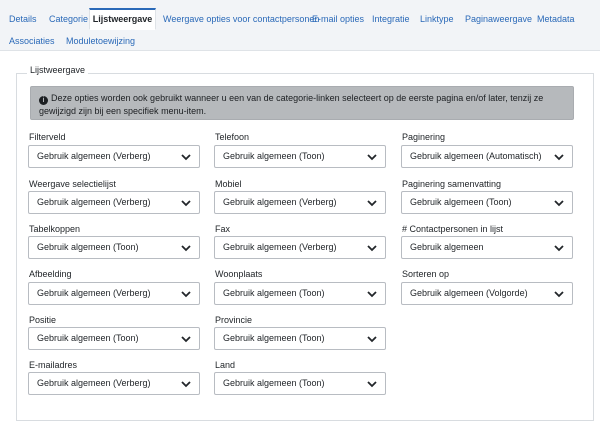 This screenshot has width=600, height=424. I want to click on label-filterveld: Filterveld, so click(47, 137).